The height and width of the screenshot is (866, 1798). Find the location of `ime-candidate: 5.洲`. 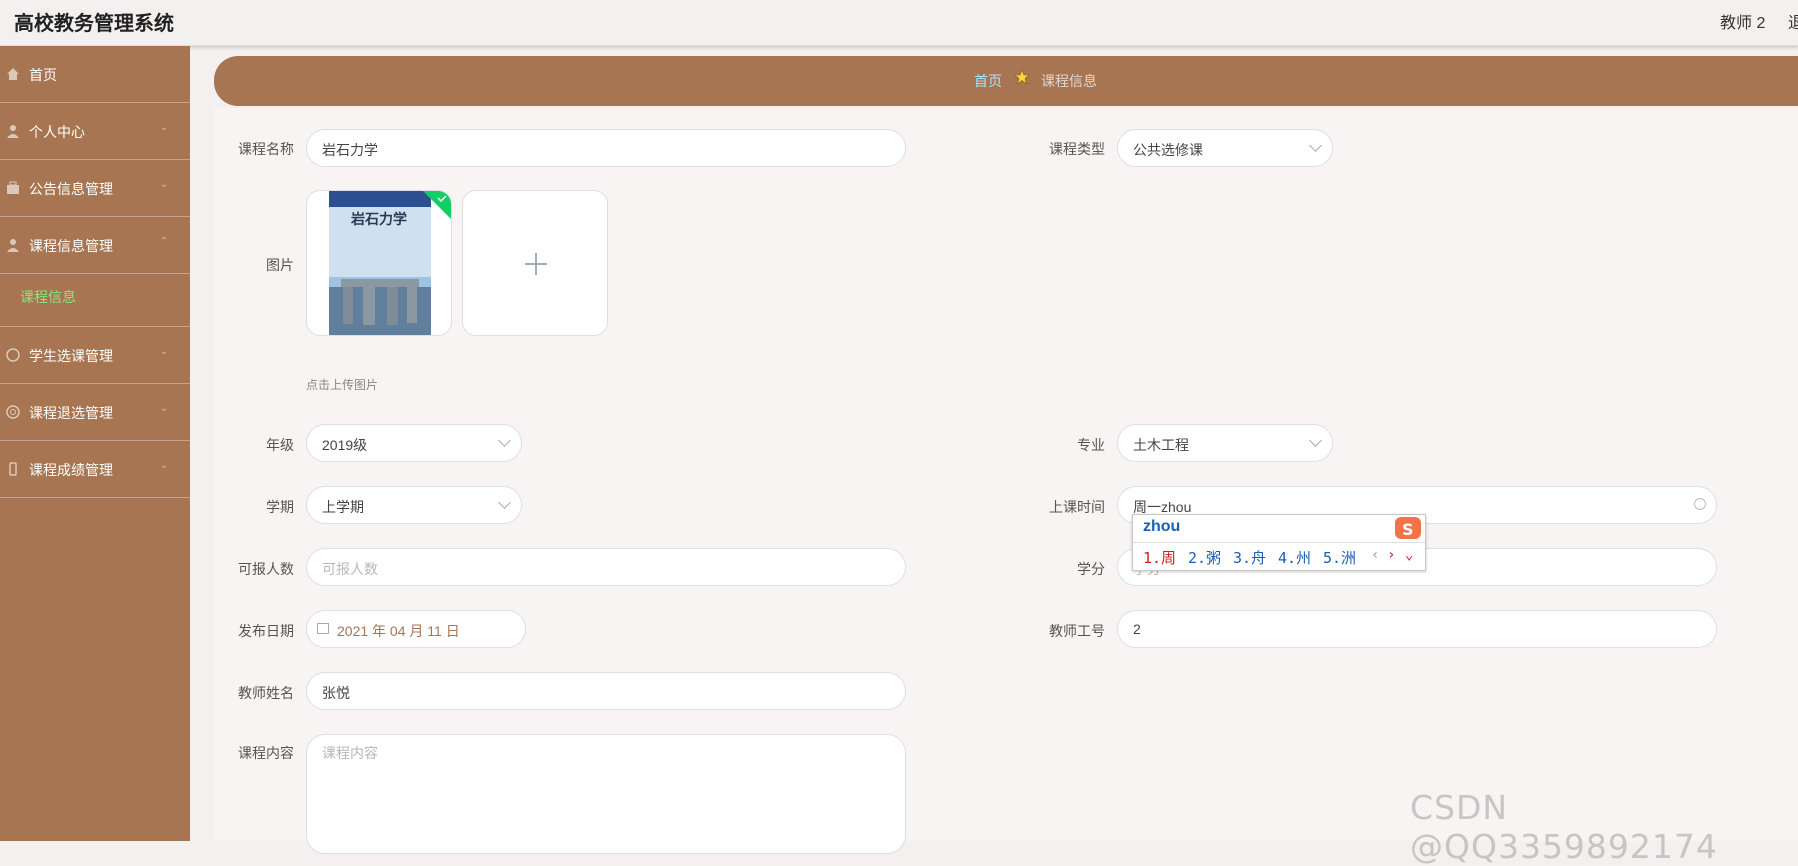

ime-candidate: 5.洲 is located at coordinates (1339, 557).